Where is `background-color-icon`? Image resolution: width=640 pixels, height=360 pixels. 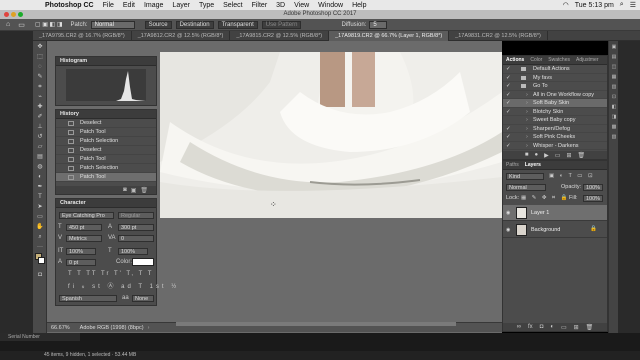
background-color-icon is located at coordinates (41, 260).